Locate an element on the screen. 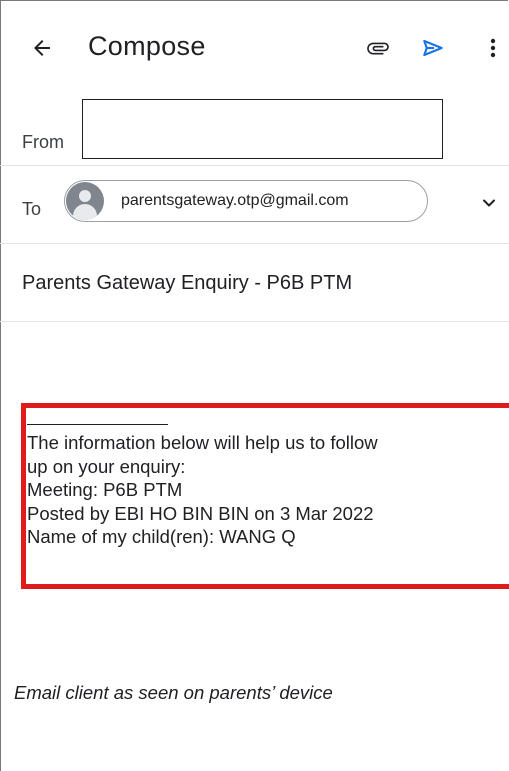  body-line: Meeting: P6B PTM is located at coordinates (105, 489).